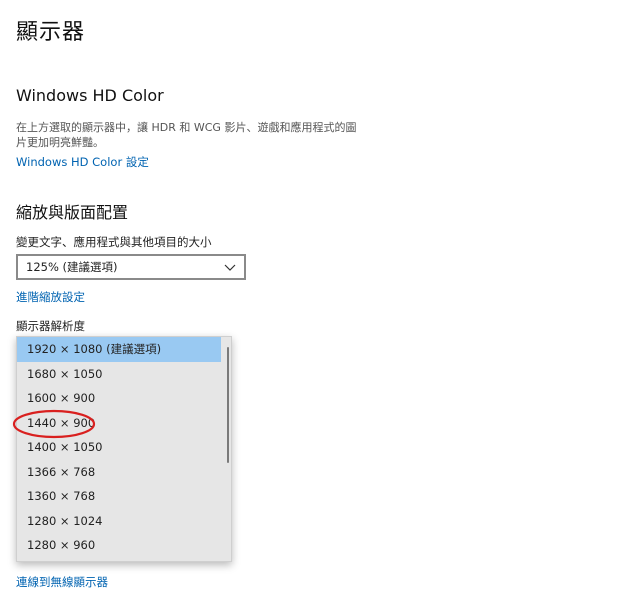  What do you see at coordinates (230, 267) in the screenshot?
I see `chevron-down-icon` at bounding box center [230, 267].